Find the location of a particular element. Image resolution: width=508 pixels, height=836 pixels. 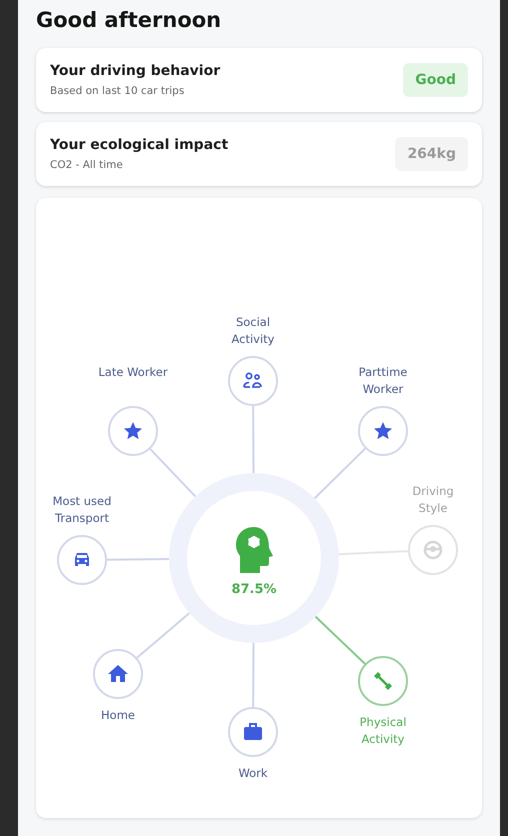

node-label: Home is located at coordinates (118, 715).